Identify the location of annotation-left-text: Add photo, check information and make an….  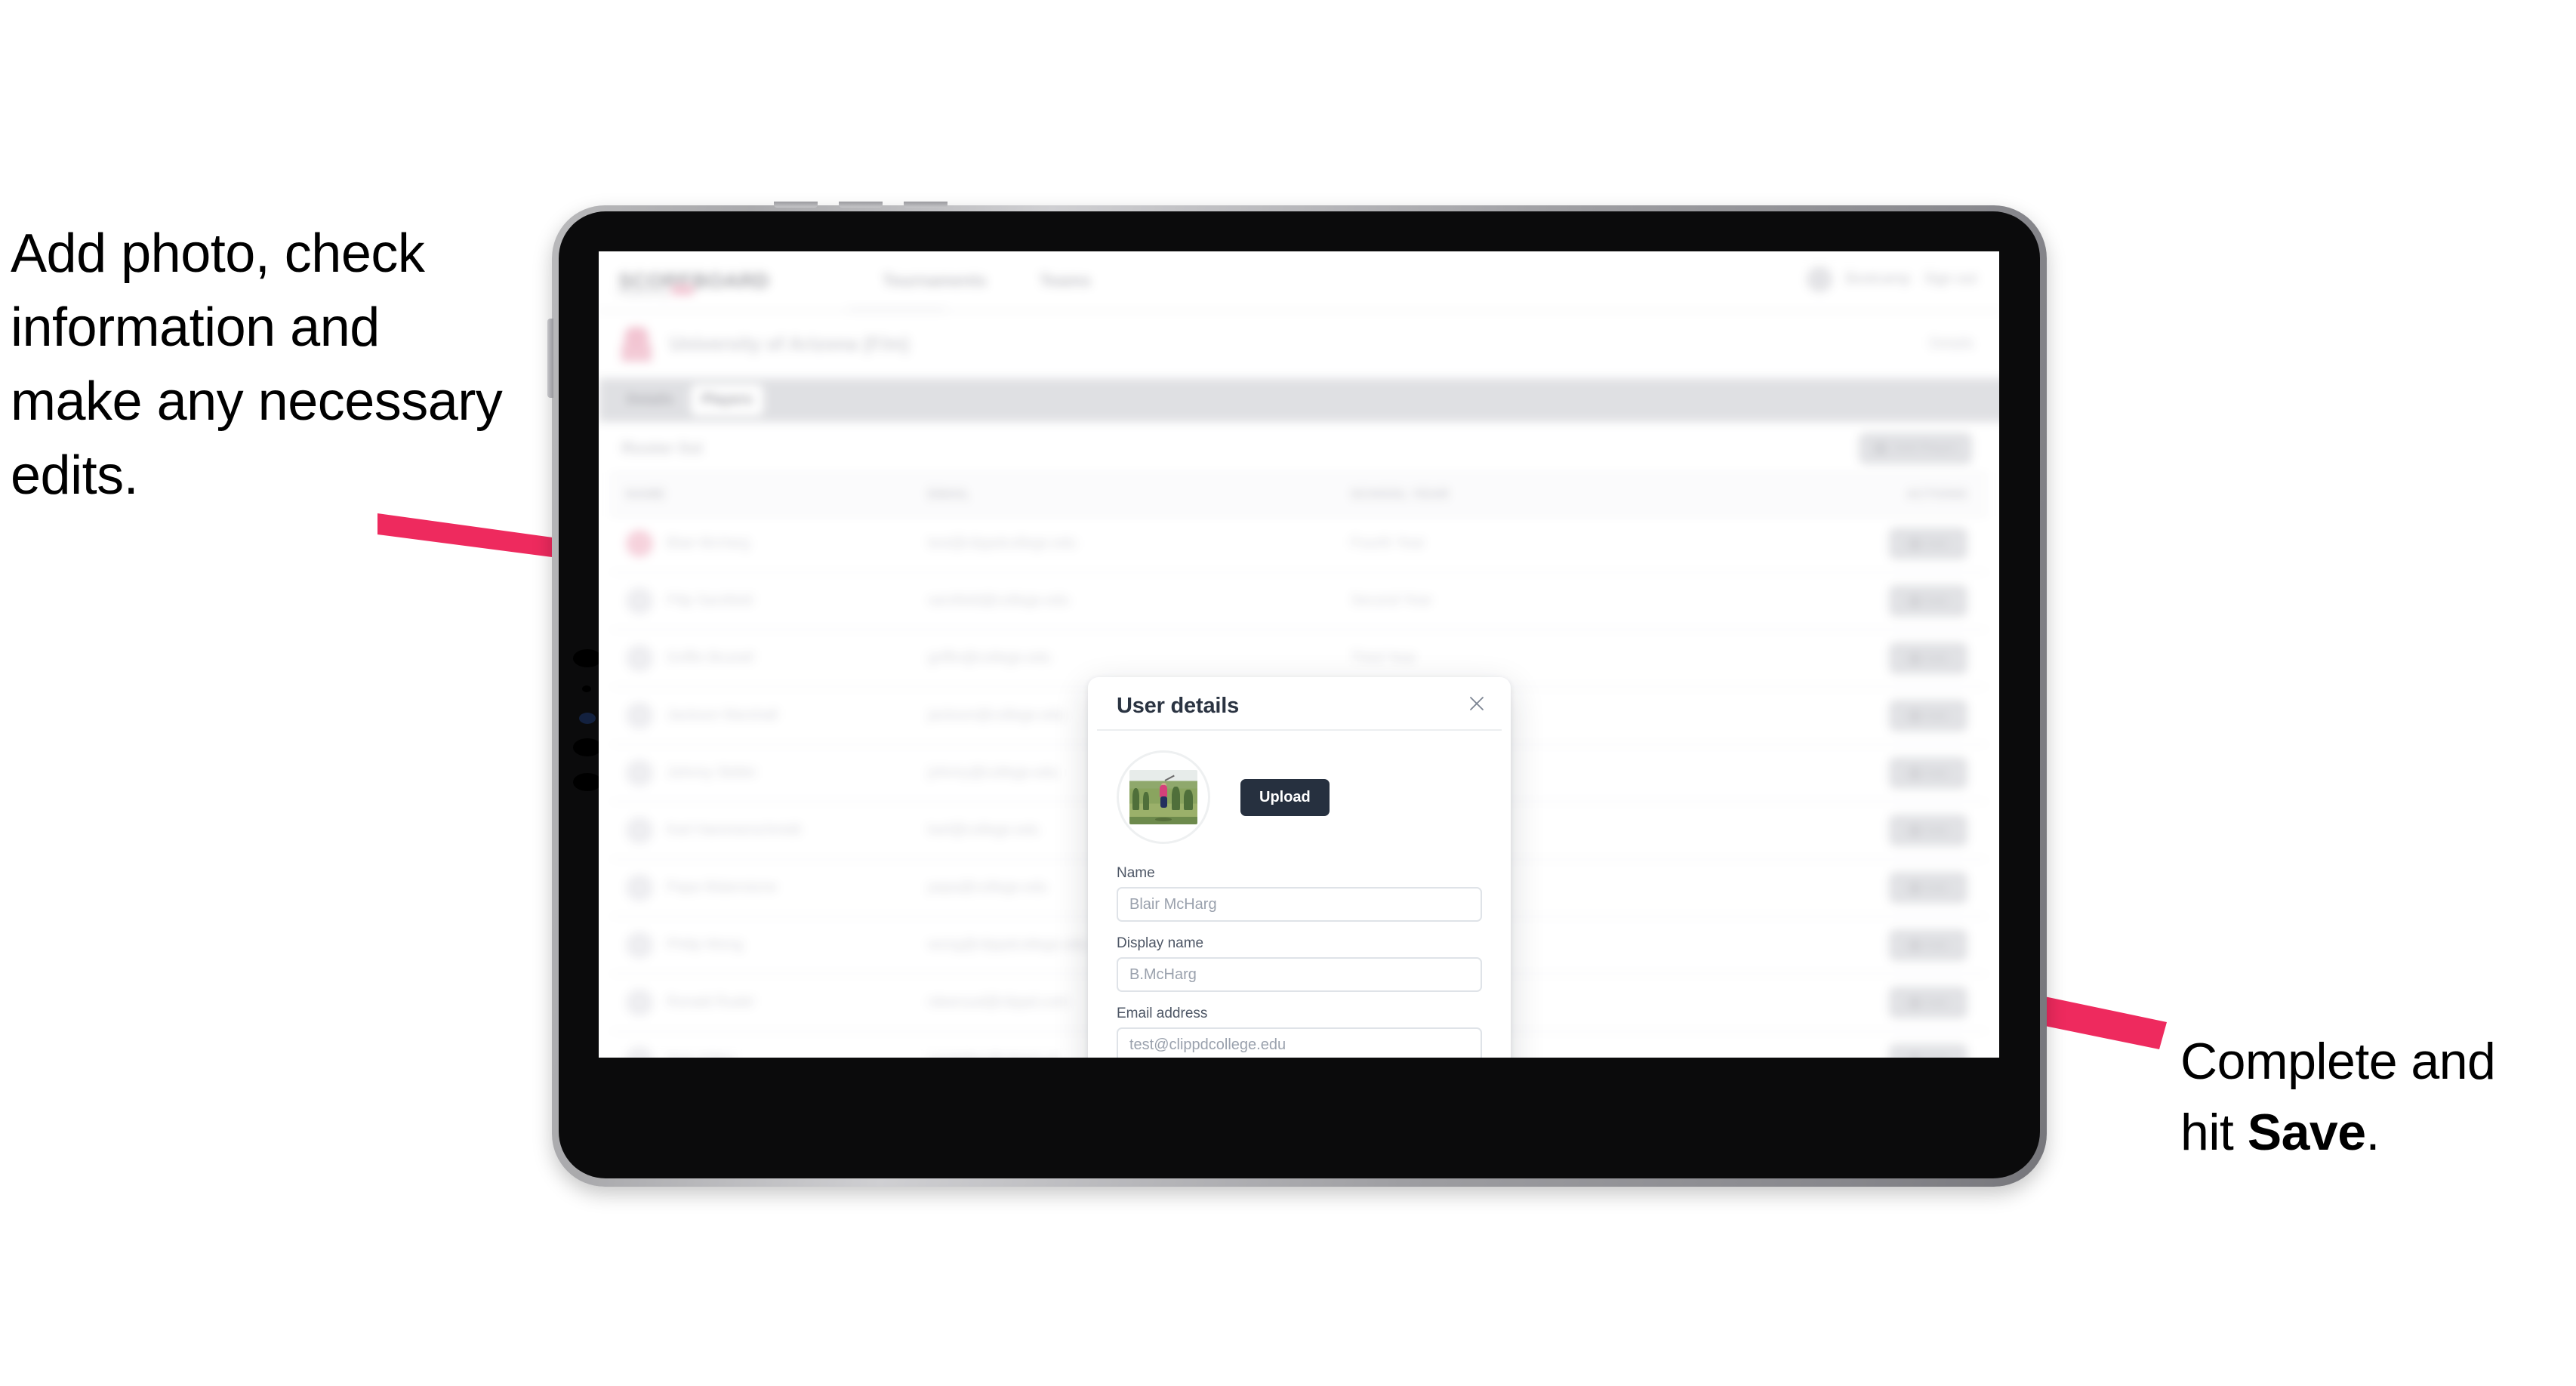
(257, 364).